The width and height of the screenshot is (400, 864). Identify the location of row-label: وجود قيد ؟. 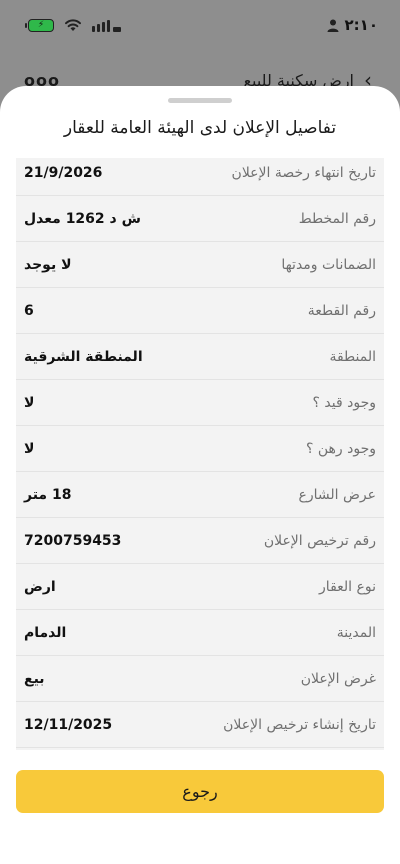
(344, 402).